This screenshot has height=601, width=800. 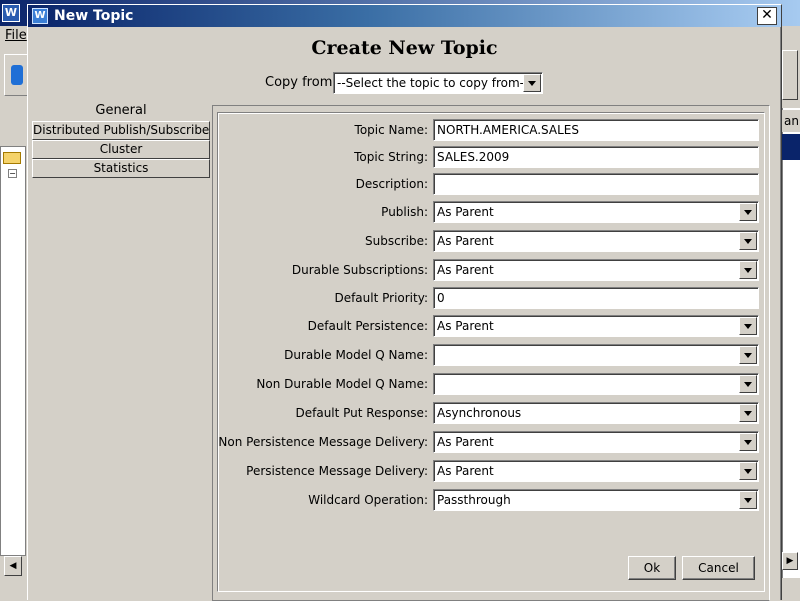 I want to click on default-put-response-value: Asynchronous, so click(x=479, y=413).